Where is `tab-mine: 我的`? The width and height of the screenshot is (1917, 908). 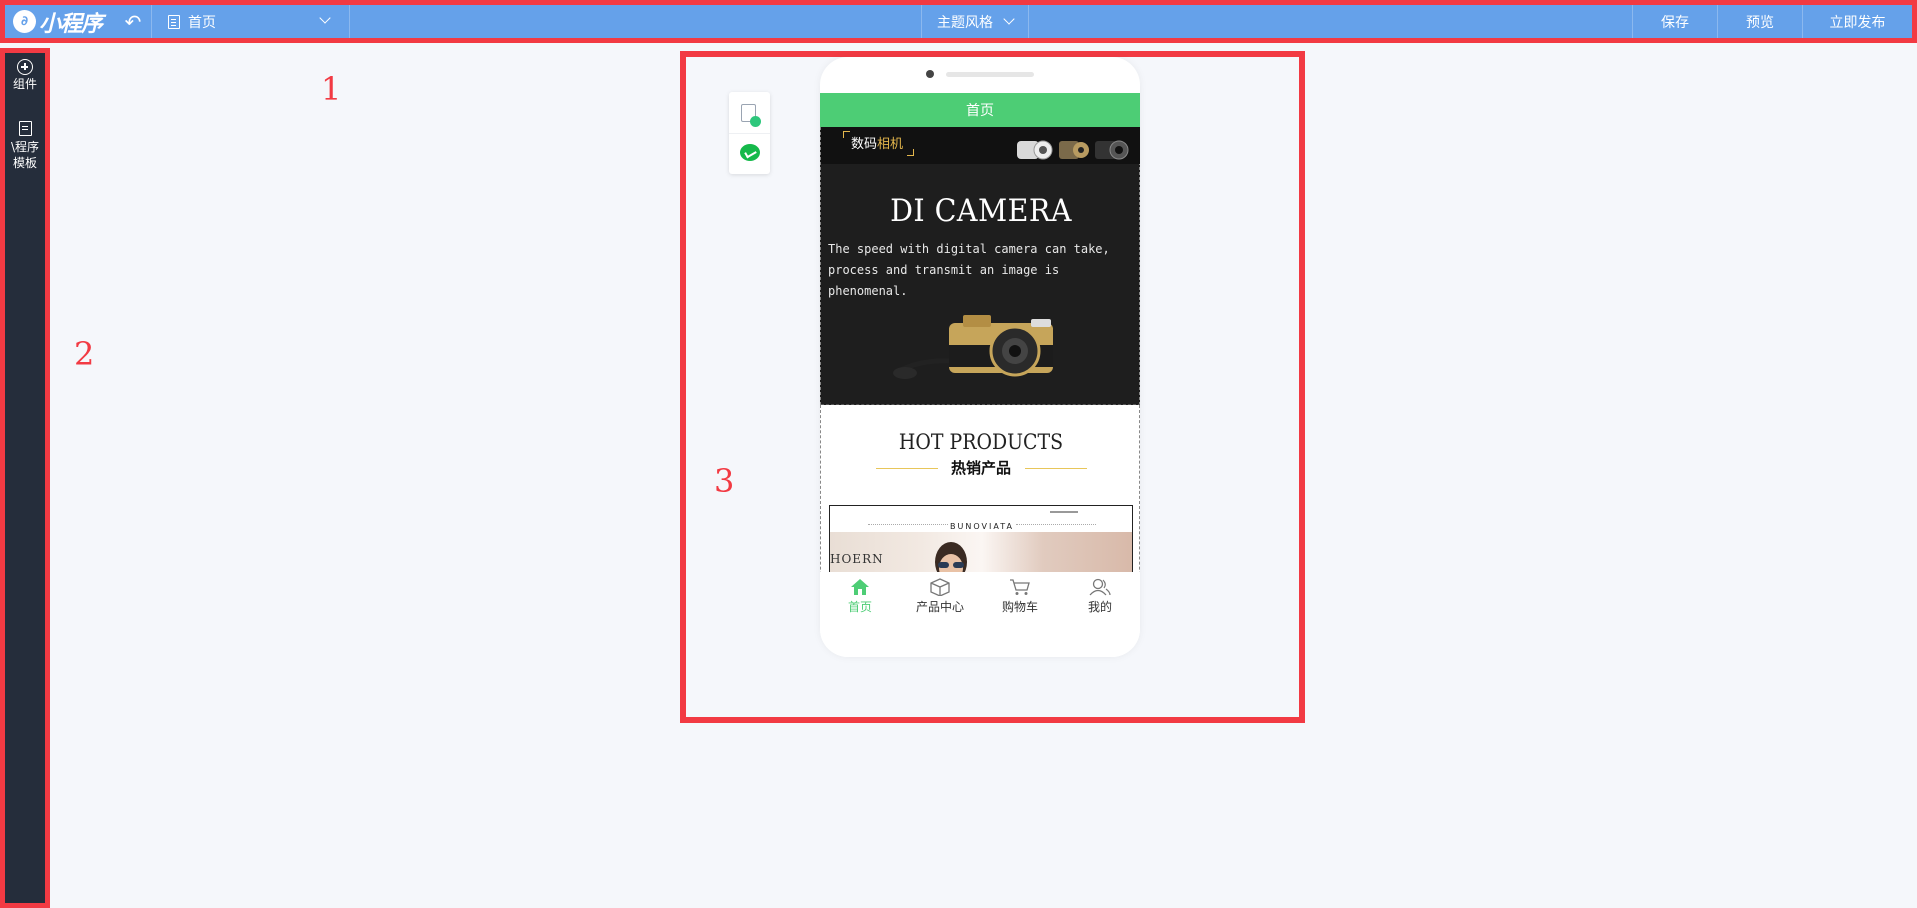 tab-mine: 我的 is located at coordinates (1100, 597).